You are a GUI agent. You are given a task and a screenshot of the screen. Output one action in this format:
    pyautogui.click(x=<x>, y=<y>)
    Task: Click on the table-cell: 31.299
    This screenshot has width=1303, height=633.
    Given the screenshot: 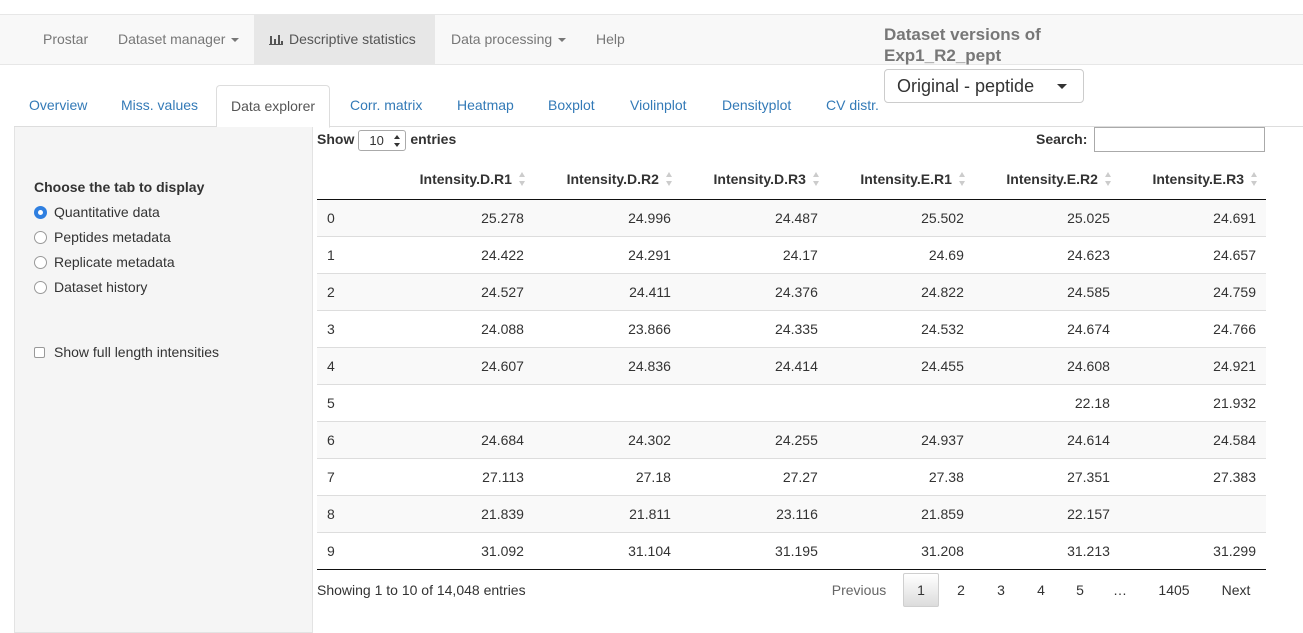 What is the action you would take?
    pyautogui.click(x=1192, y=550)
    